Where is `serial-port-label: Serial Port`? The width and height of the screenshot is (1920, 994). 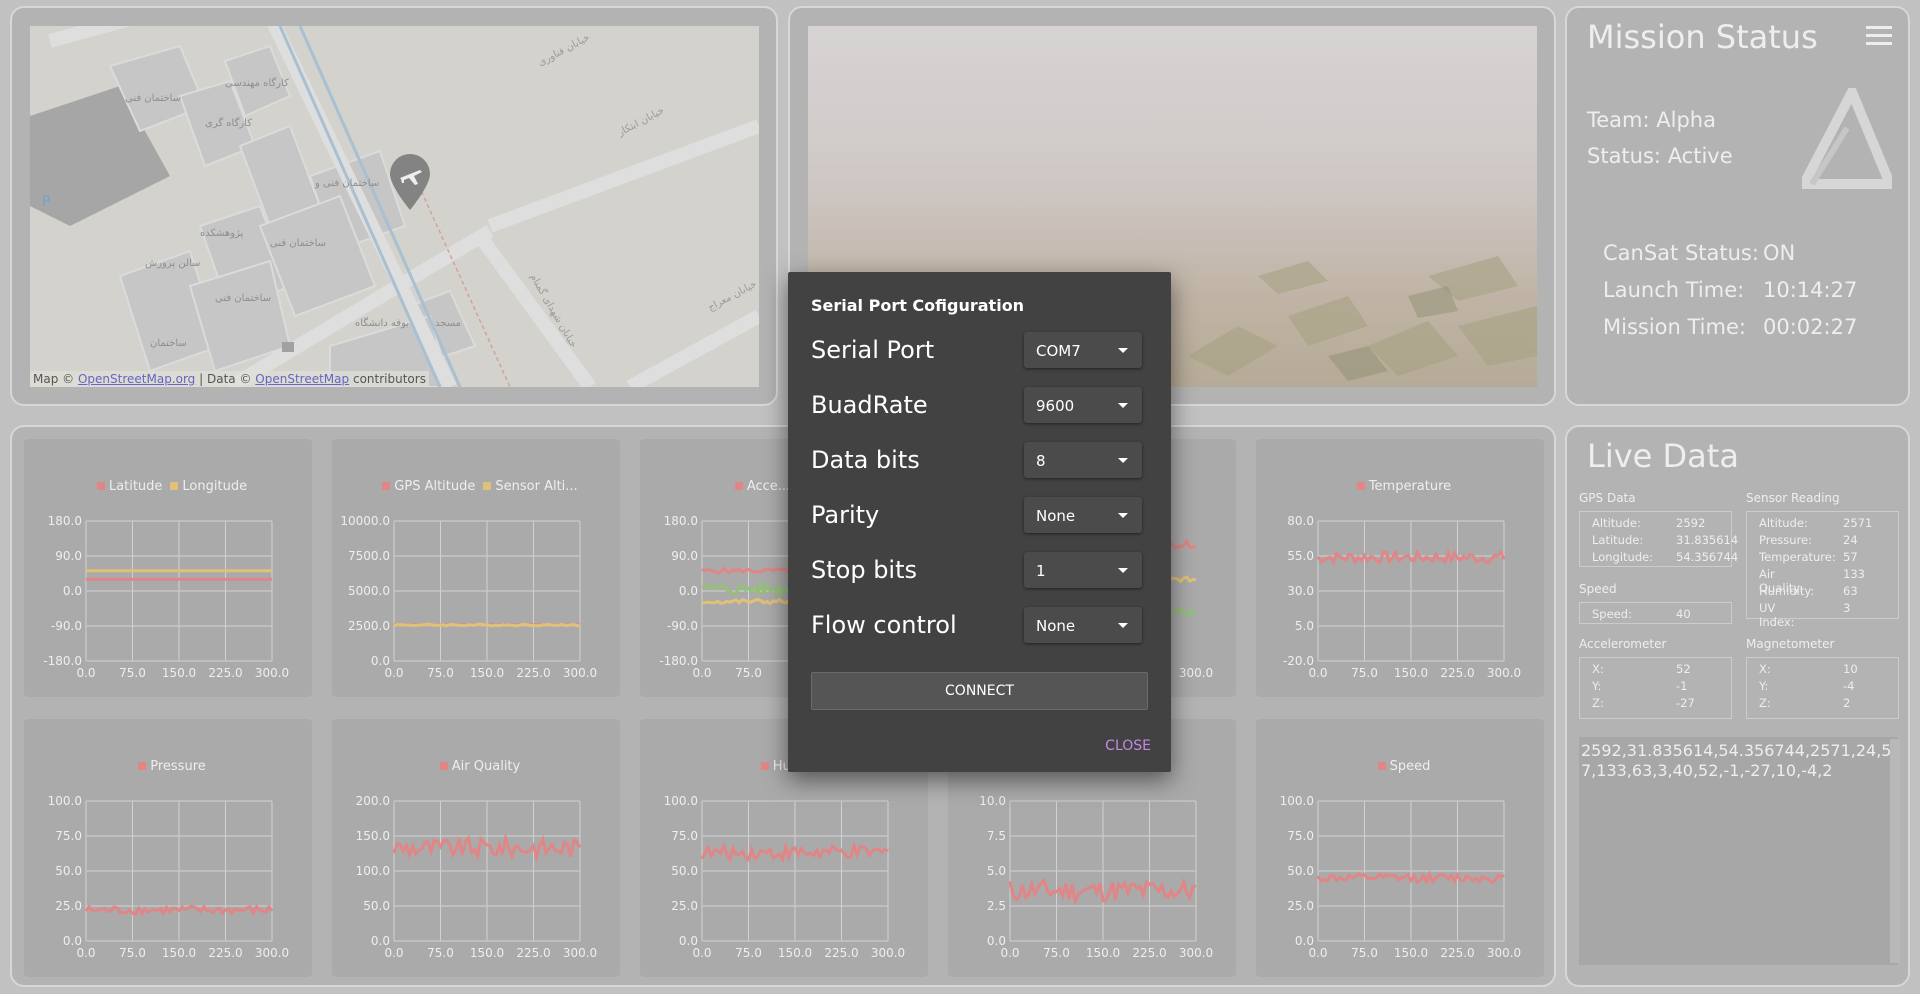 serial-port-label: Serial Port is located at coordinates (873, 350).